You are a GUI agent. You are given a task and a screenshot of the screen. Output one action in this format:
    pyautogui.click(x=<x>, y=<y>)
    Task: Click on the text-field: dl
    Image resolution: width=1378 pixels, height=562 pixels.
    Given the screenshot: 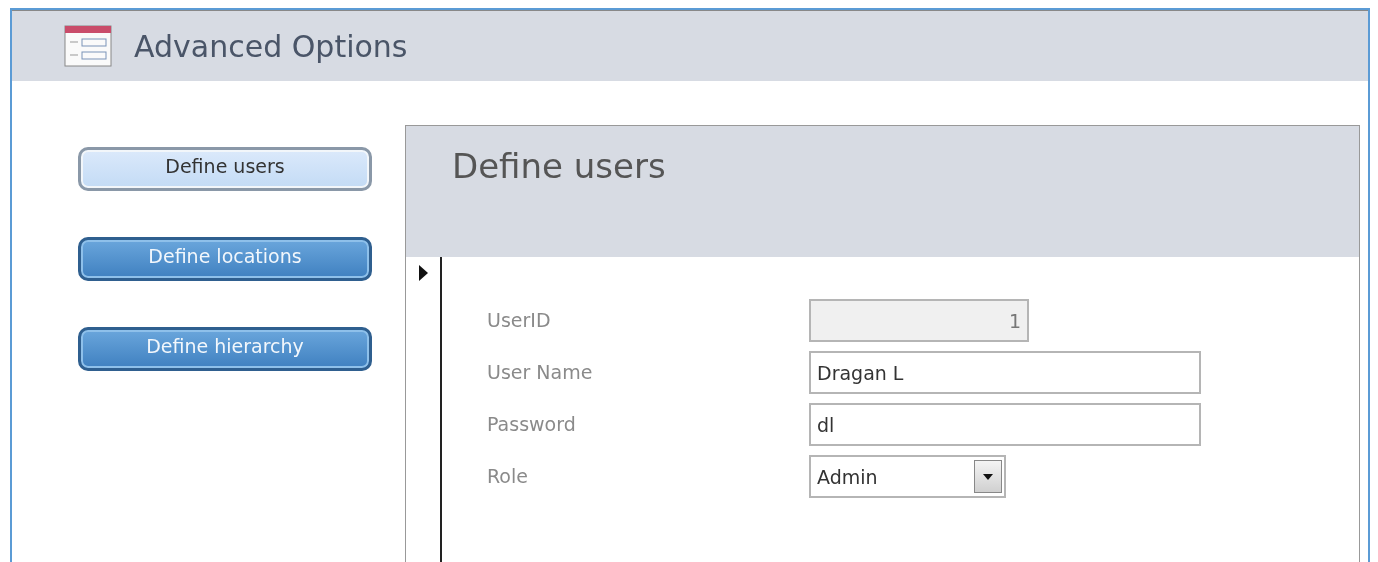 What is the action you would take?
    pyautogui.click(x=1005, y=424)
    